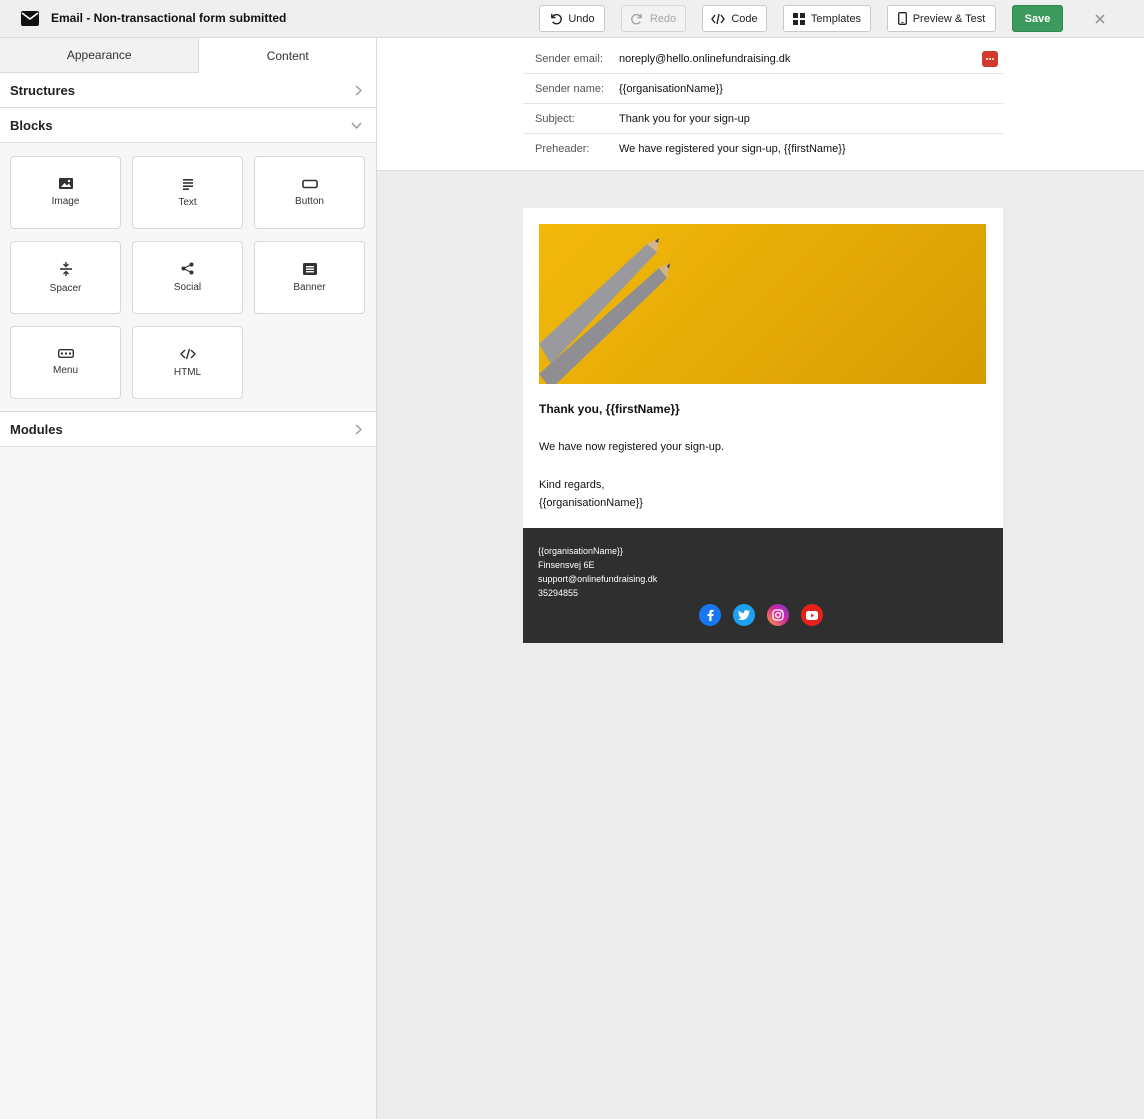 The width and height of the screenshot is (1144, 1119). I want to click on body-text: We have now registered your sign-up., so click(632, 447).